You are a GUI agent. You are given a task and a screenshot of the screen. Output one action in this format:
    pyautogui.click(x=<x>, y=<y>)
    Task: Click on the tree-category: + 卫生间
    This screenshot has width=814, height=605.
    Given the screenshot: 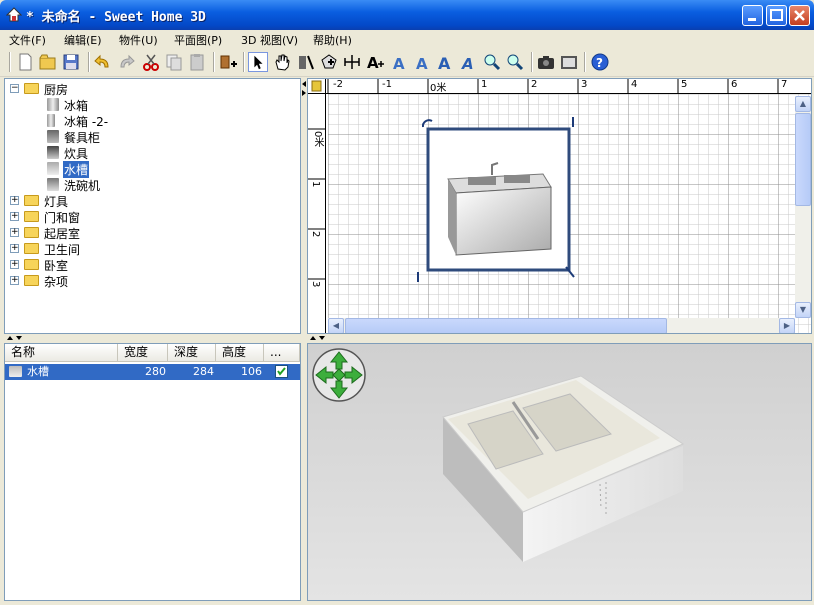 What is the action you would take?
    pyautogui.click(x=70, y=249)
    